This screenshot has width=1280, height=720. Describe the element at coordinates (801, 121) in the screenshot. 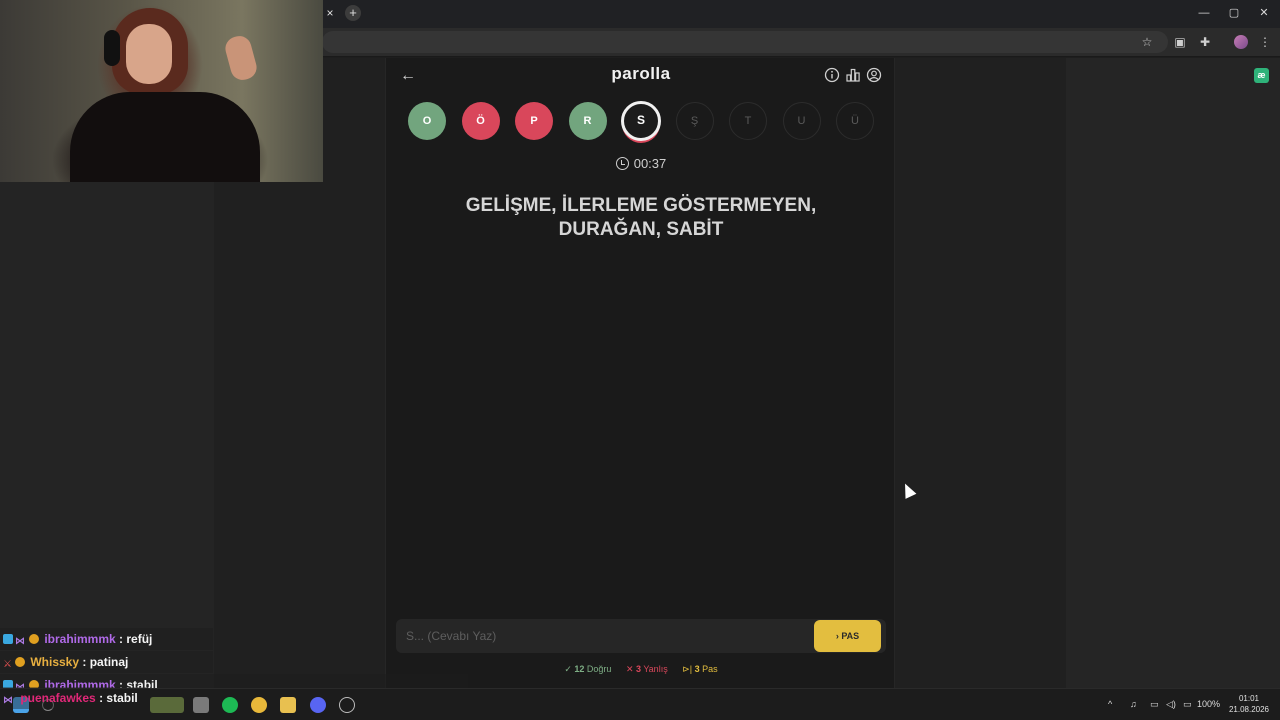

I see `letter-u: U` at that location.